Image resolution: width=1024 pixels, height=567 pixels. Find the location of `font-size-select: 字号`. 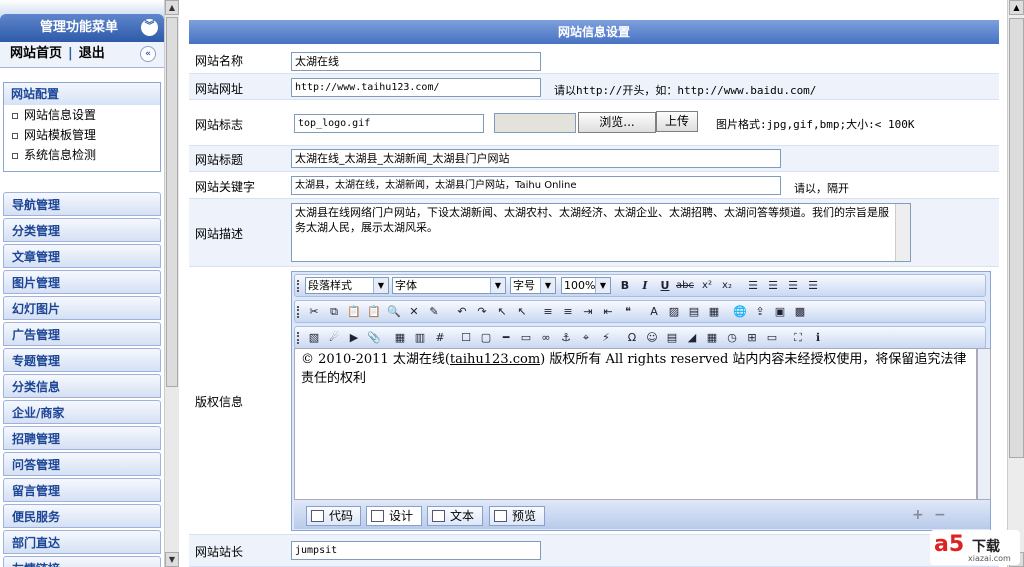

font-size-select: 字号 is located at coordinates (533, 285).